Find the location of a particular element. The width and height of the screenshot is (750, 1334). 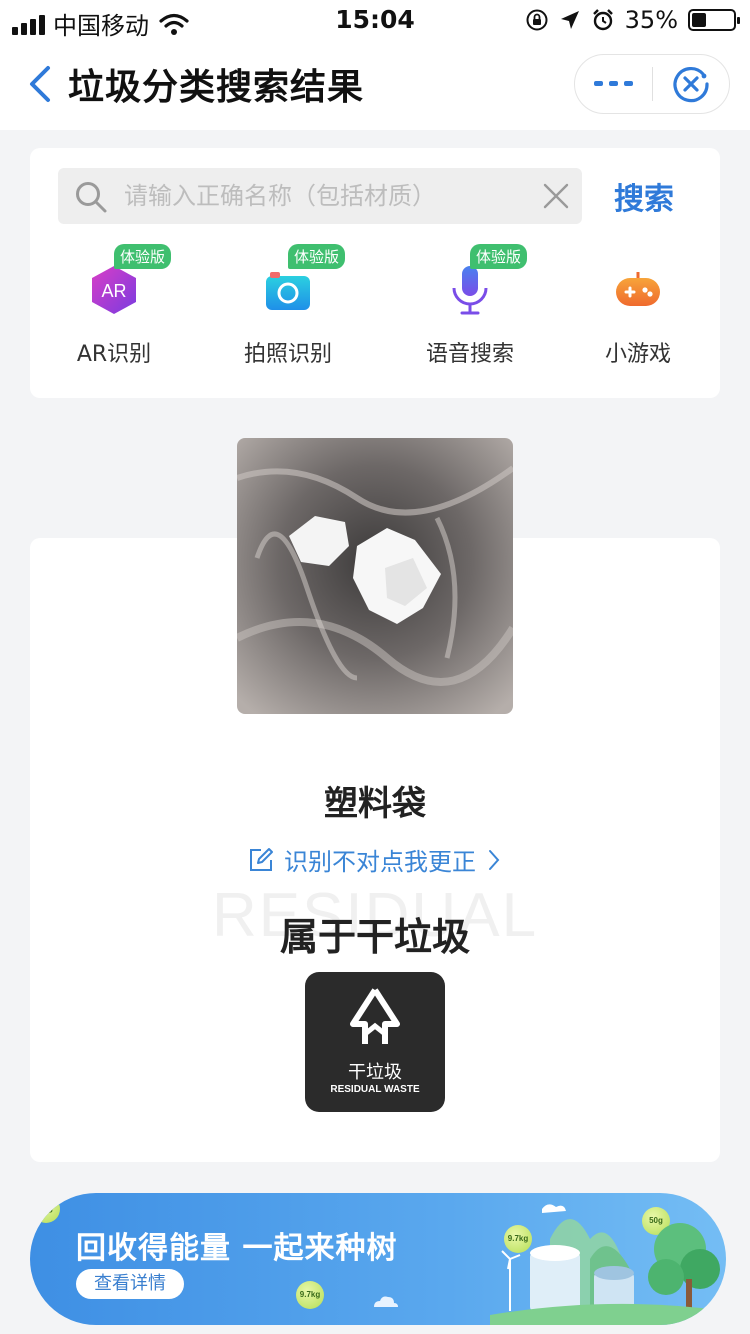

status-right: 35% is located at coordinates (632, 20).